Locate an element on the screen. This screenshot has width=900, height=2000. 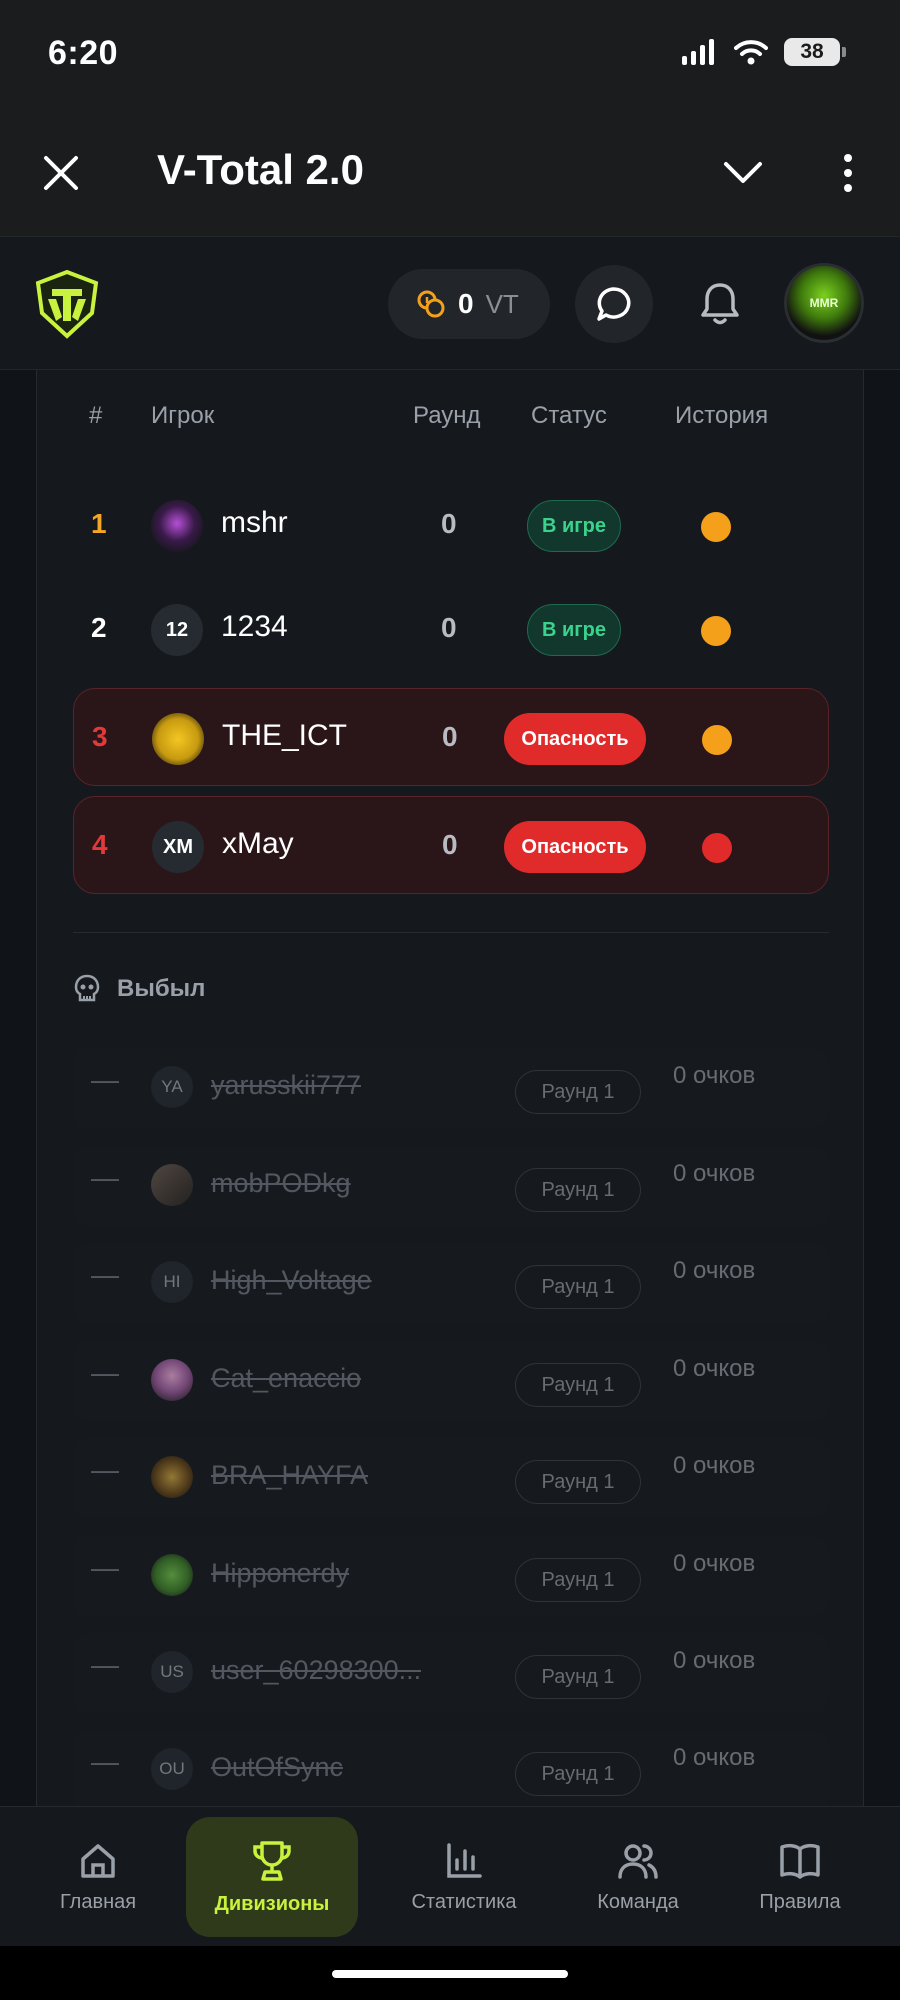
nav-rules: Правила is located at coordinates (800, 1877).